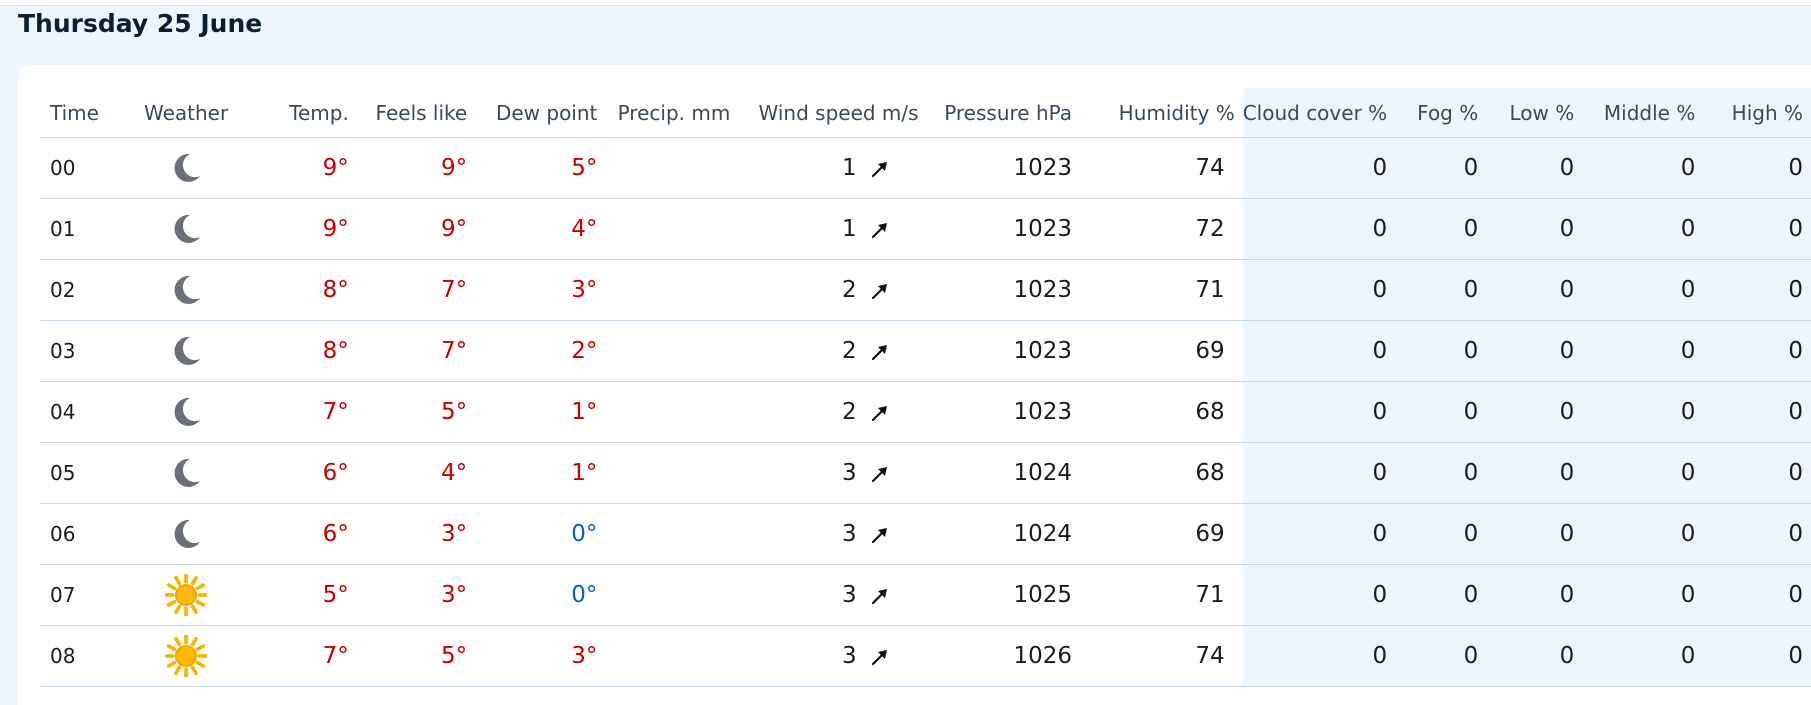  What do you see at coordinates (925, 656) in the screenshot?
I see `table-row: 08 7° 5° 3° 3 1026 74 0 0 0 0 0` at bounding box center [925, 656].